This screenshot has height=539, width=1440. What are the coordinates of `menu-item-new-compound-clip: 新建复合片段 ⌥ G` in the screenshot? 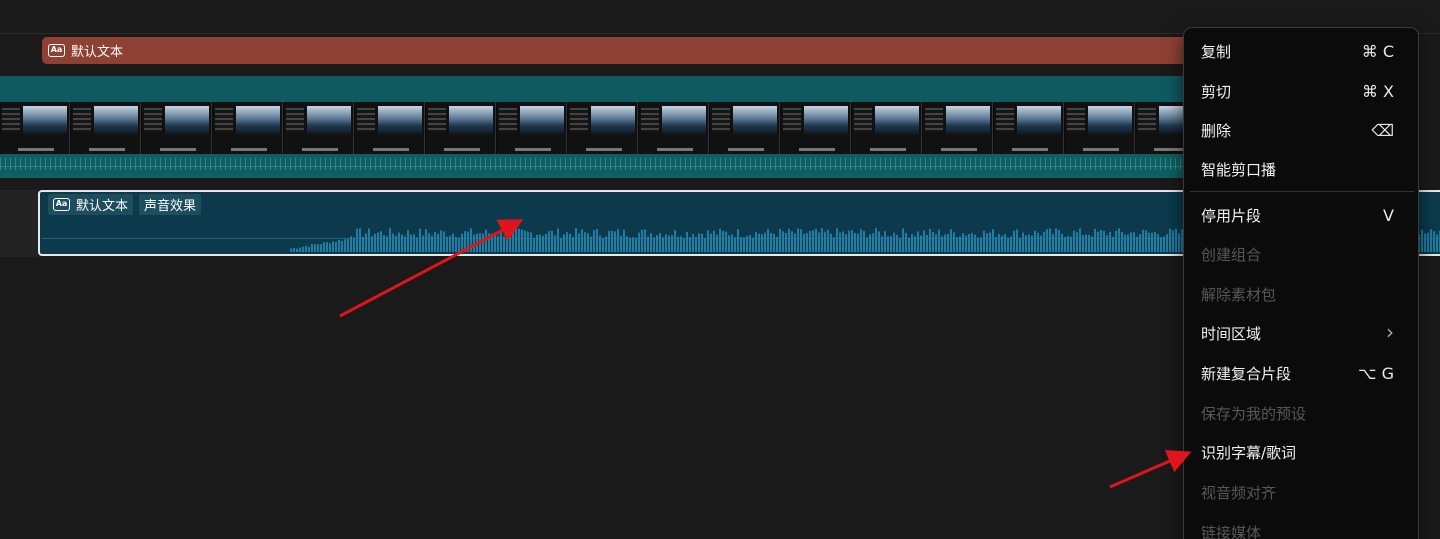 It's located at (1301, 373).